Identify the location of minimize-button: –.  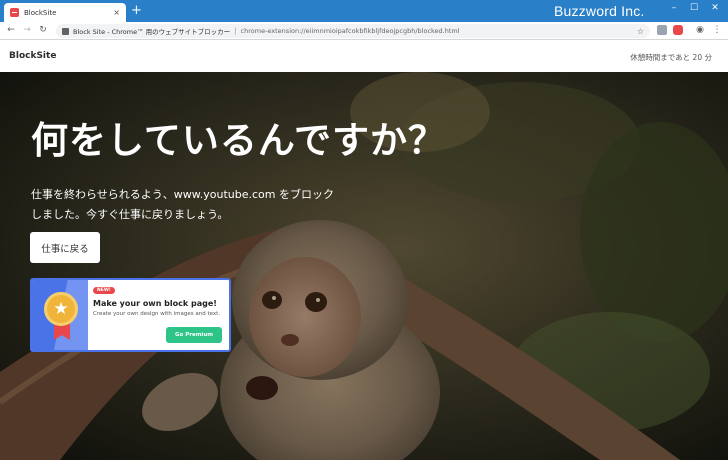
(674, 8).